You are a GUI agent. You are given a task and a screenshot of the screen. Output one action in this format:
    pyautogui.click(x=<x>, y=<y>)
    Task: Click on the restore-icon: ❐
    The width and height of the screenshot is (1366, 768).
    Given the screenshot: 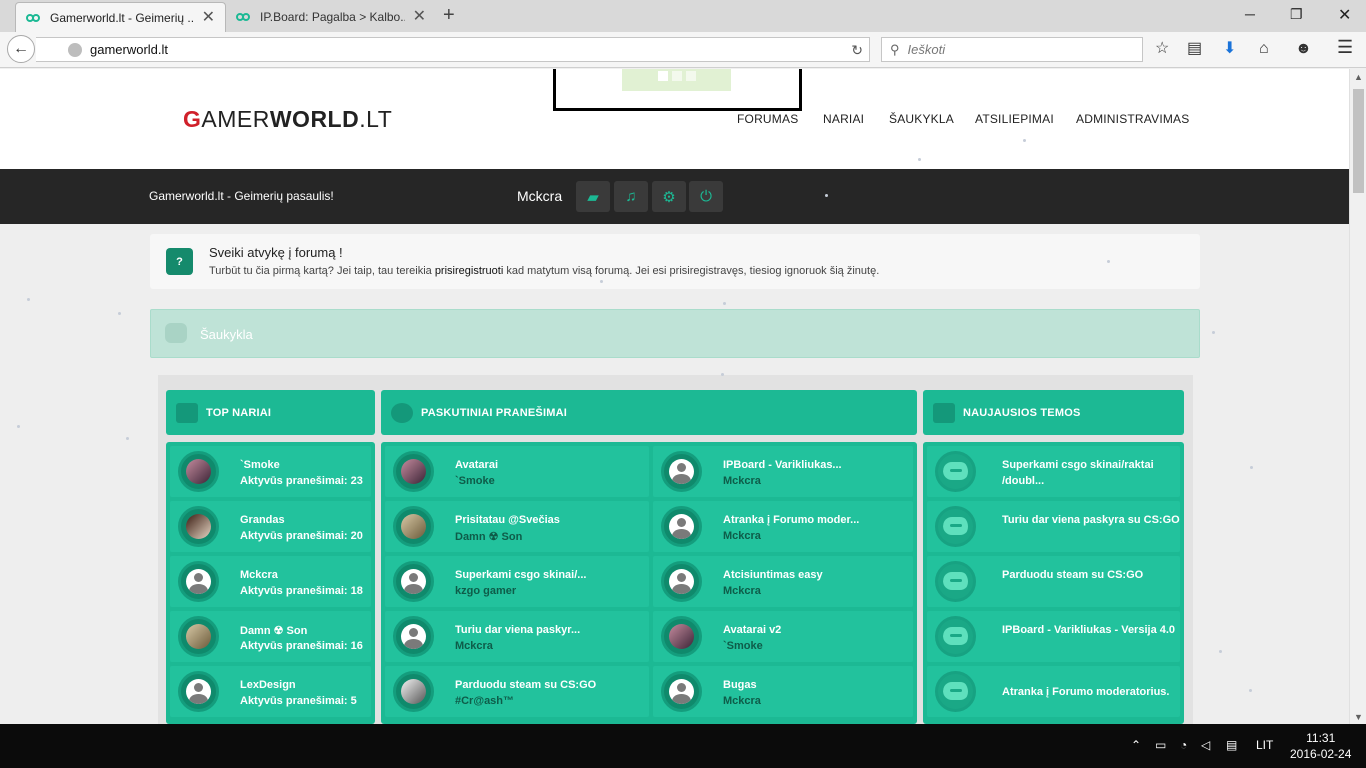 What is the action you would take?
    pyautogui.click(x=1296, y=14)
    